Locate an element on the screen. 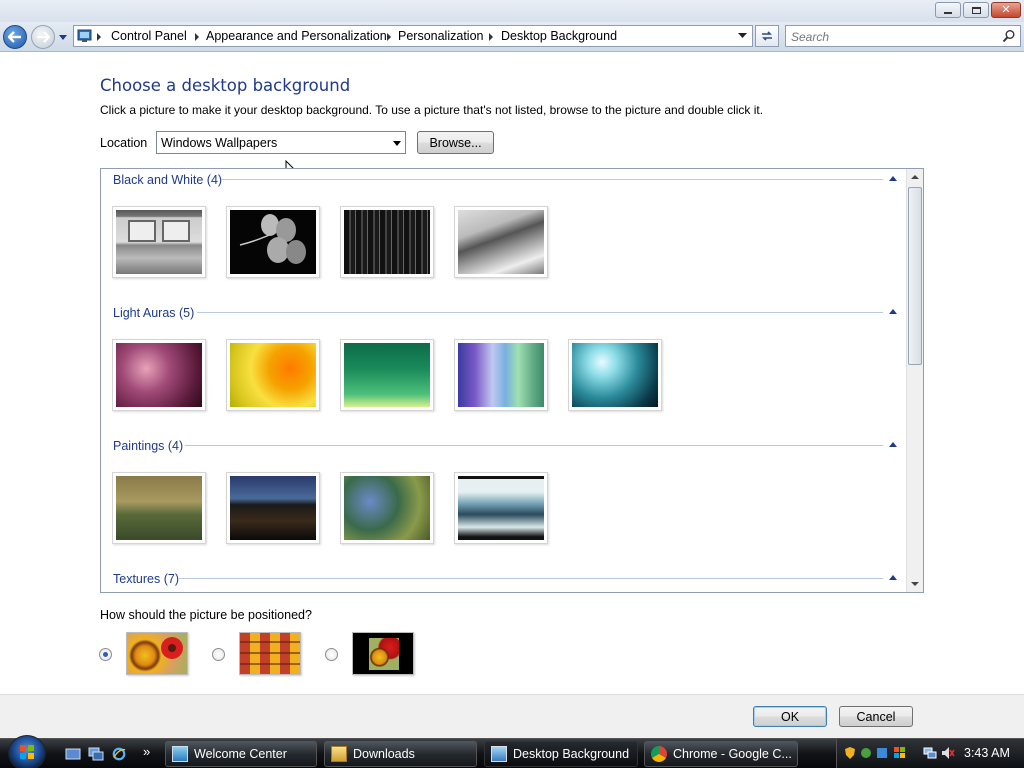 The image size is (1024, 768). maximize-button is located at coordinates (976, 10).